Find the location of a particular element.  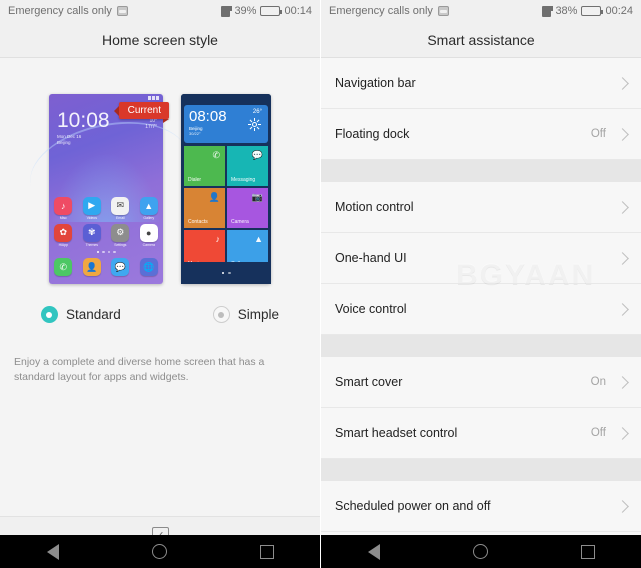

settings-row-floating-dock: Floating dock Off is located at coordinates (481, 134).